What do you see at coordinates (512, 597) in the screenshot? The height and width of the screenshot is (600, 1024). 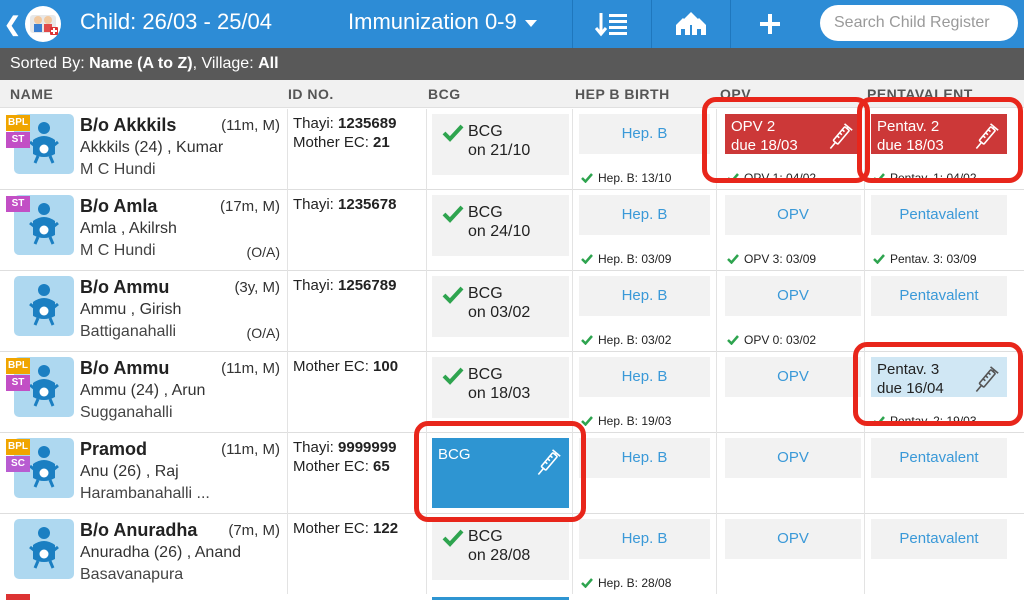 I see `next-row-peek` at bounding box center [512, 597].